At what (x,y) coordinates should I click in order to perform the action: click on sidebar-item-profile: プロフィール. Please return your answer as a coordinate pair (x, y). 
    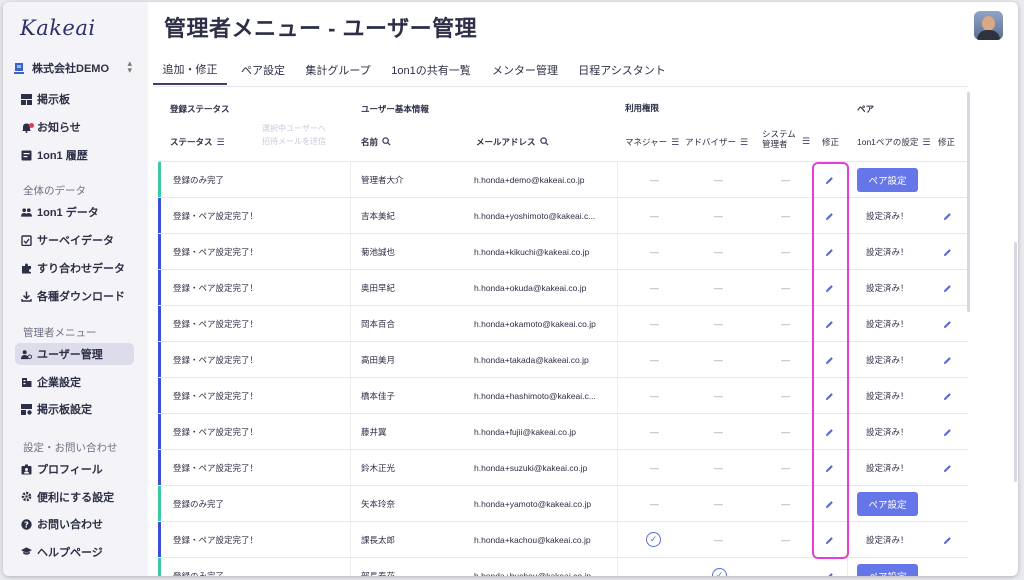
    Looking at the image, I should click on (74, 469).